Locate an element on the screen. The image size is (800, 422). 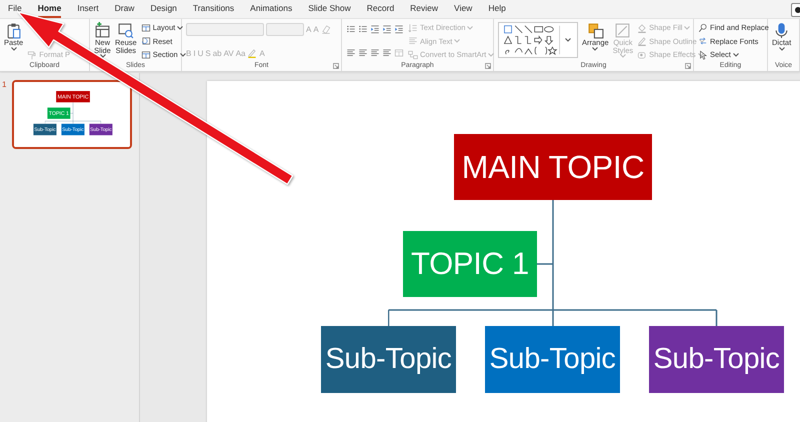
indent-icon is located at coordinates (387, 29).